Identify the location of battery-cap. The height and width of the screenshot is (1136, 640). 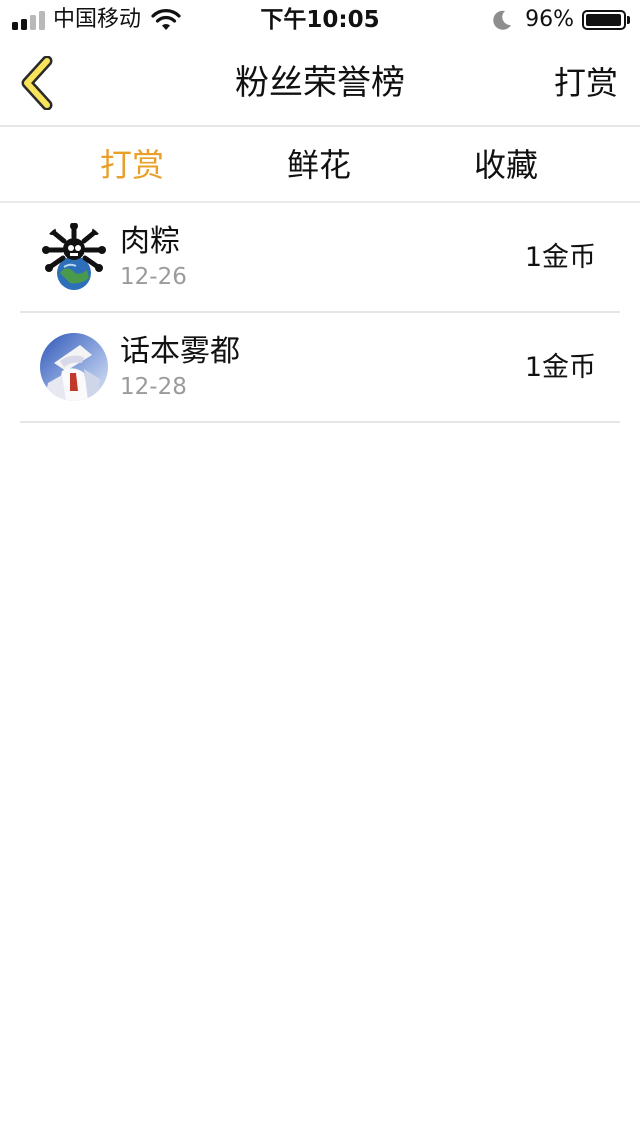
(628, 20).